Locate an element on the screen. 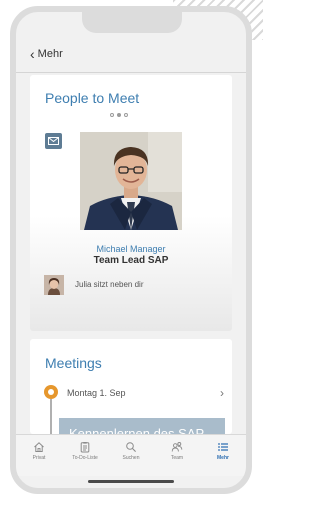  person-photo is located at coordinates (131, 181).